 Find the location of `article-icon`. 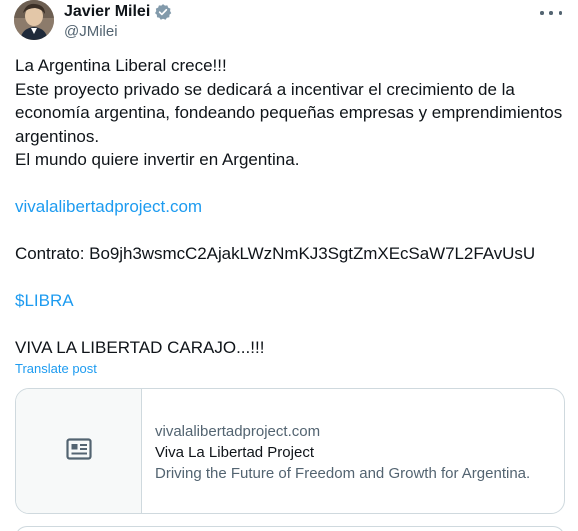

article-icon is located at coordinates (78, 451).